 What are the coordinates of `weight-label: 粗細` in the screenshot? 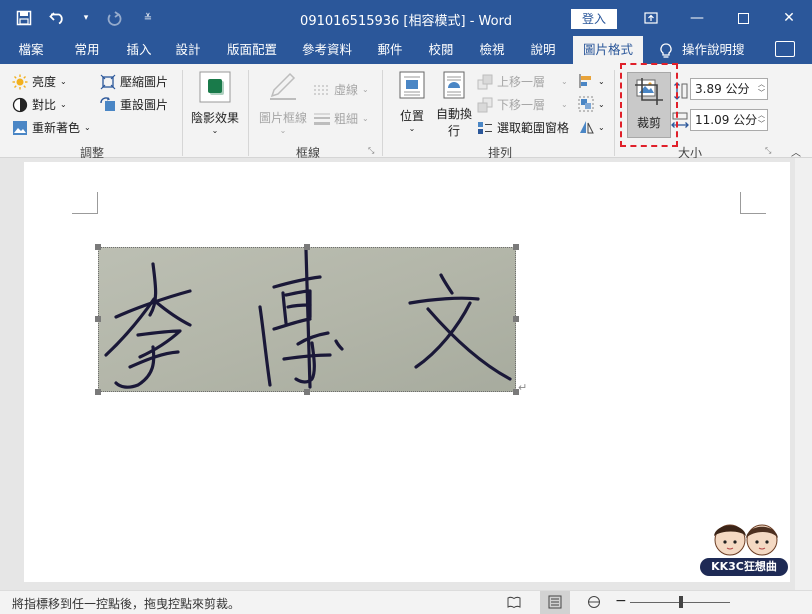 It's located at (346, 119).